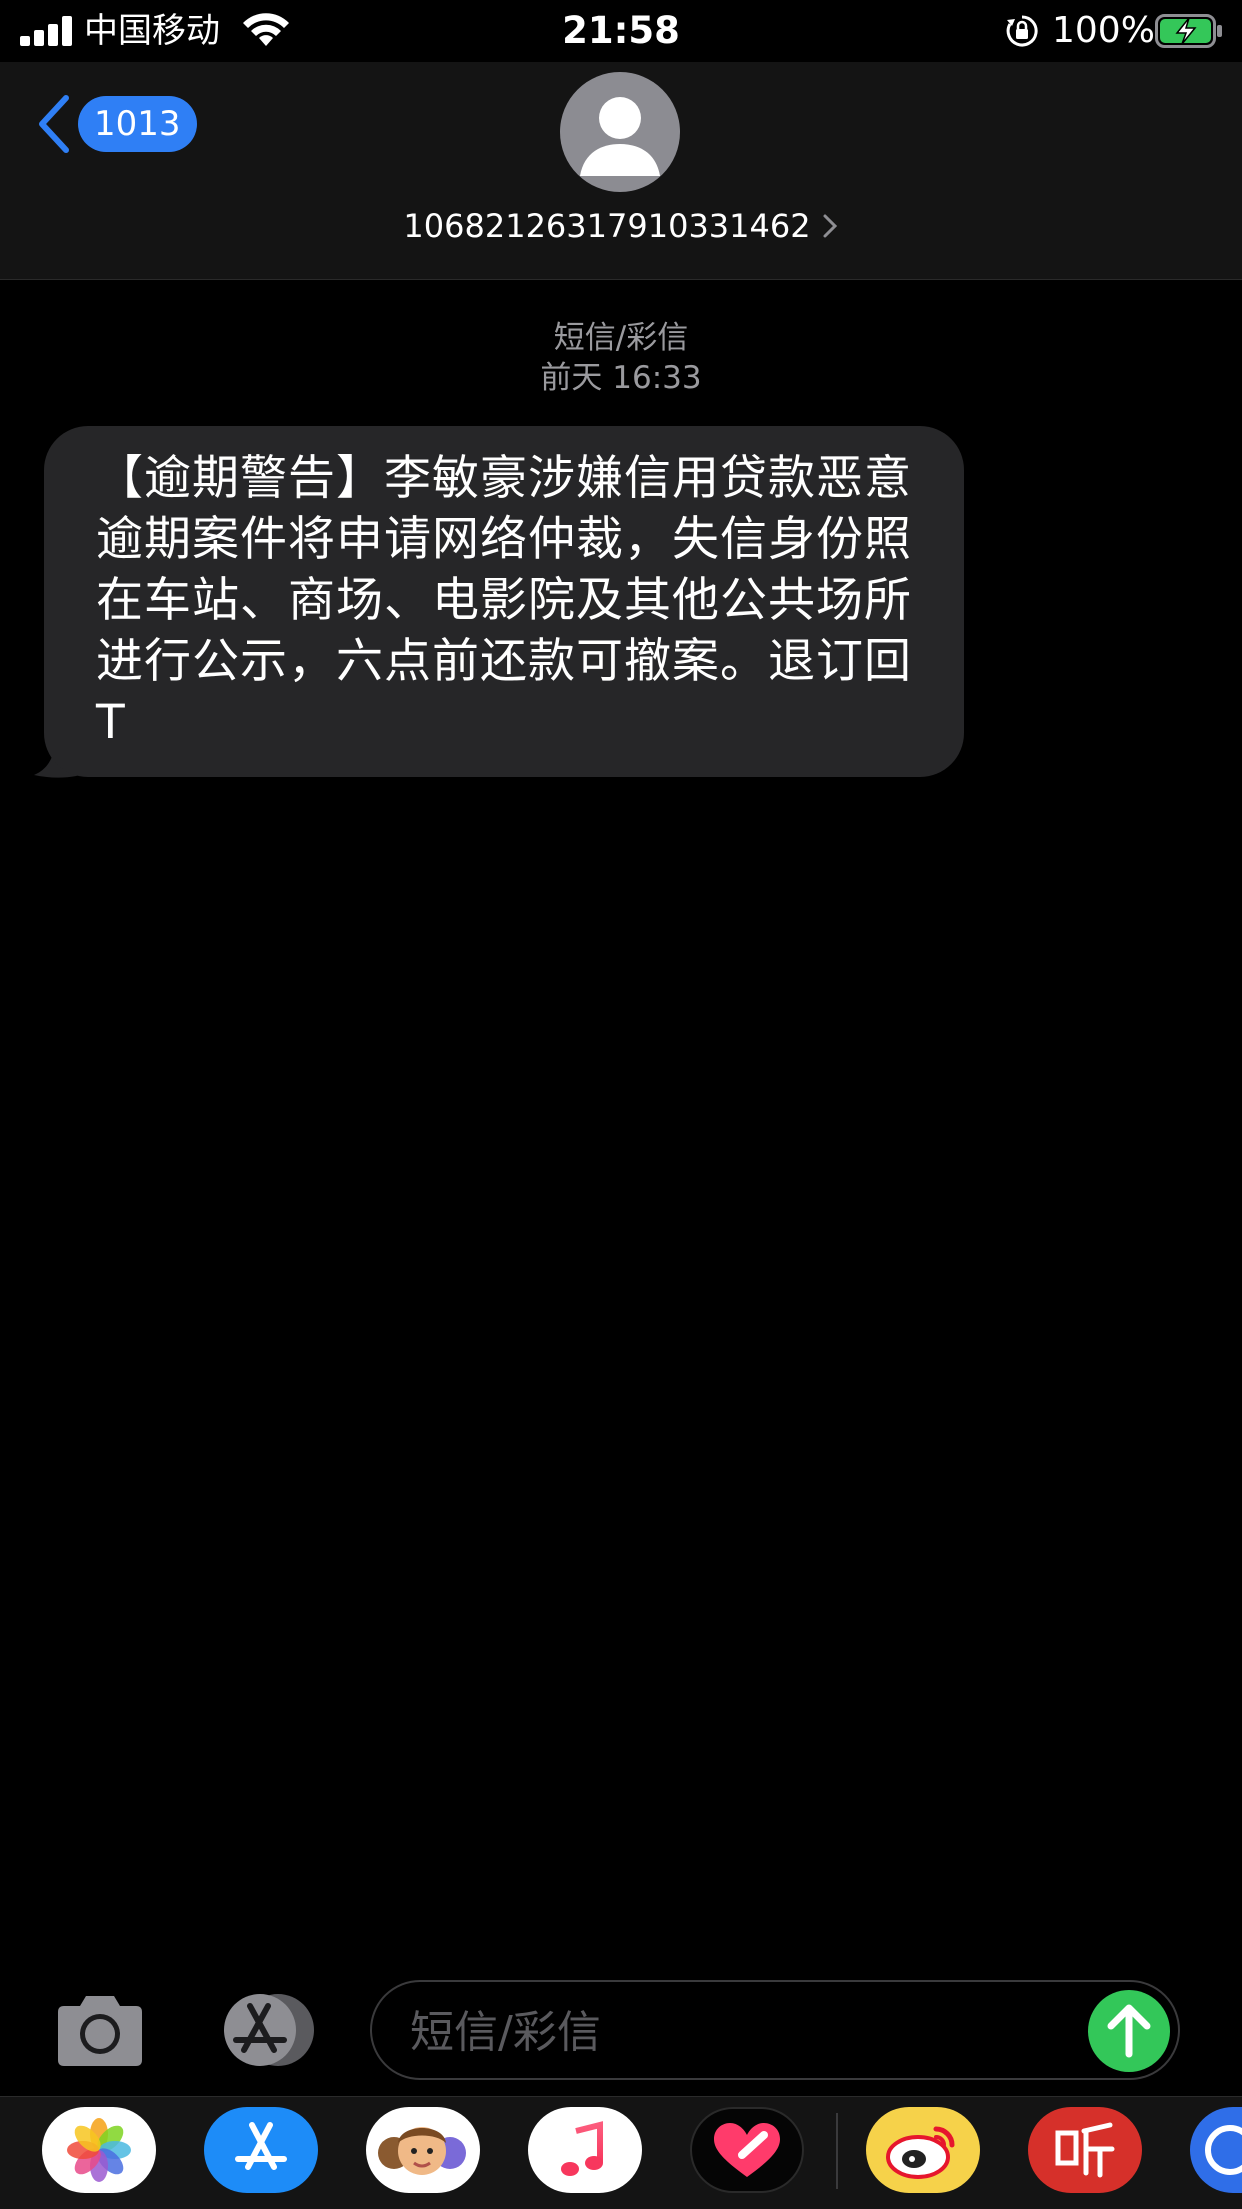  I want to click on listen-icon, so click(1085, 2150).